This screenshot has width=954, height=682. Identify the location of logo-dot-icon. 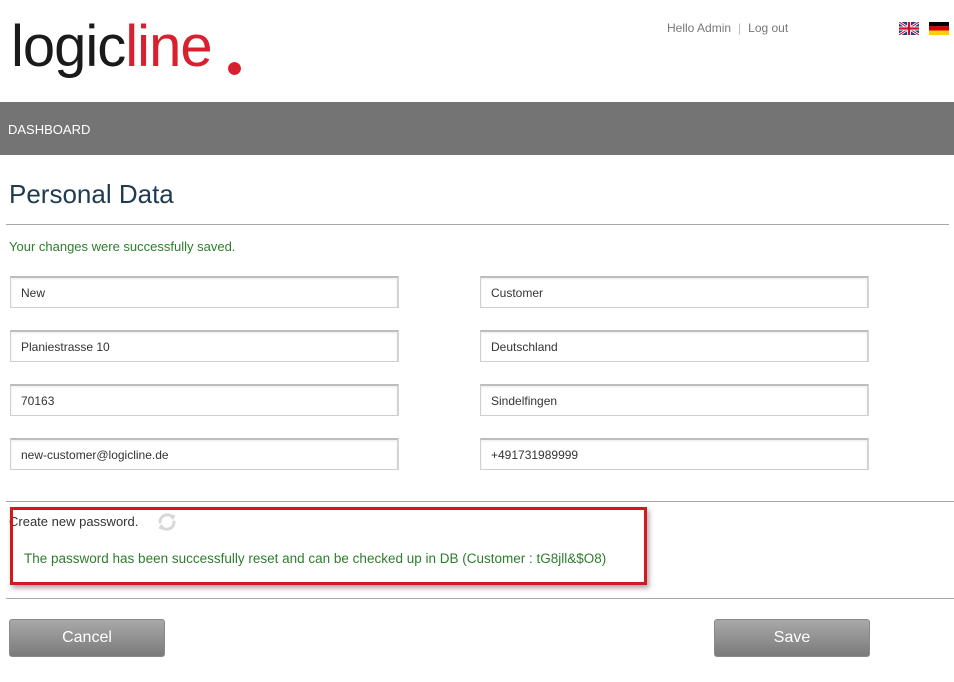
(234, 68).